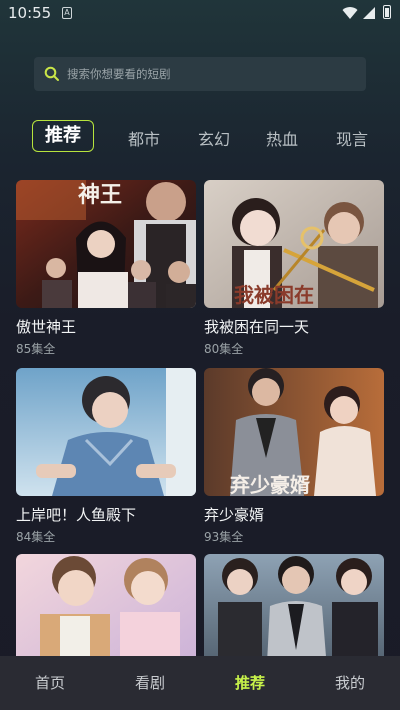 Image resolution: width=400 pixels, height=710 pixels. I want to click on search-icon, so click(51, 73).